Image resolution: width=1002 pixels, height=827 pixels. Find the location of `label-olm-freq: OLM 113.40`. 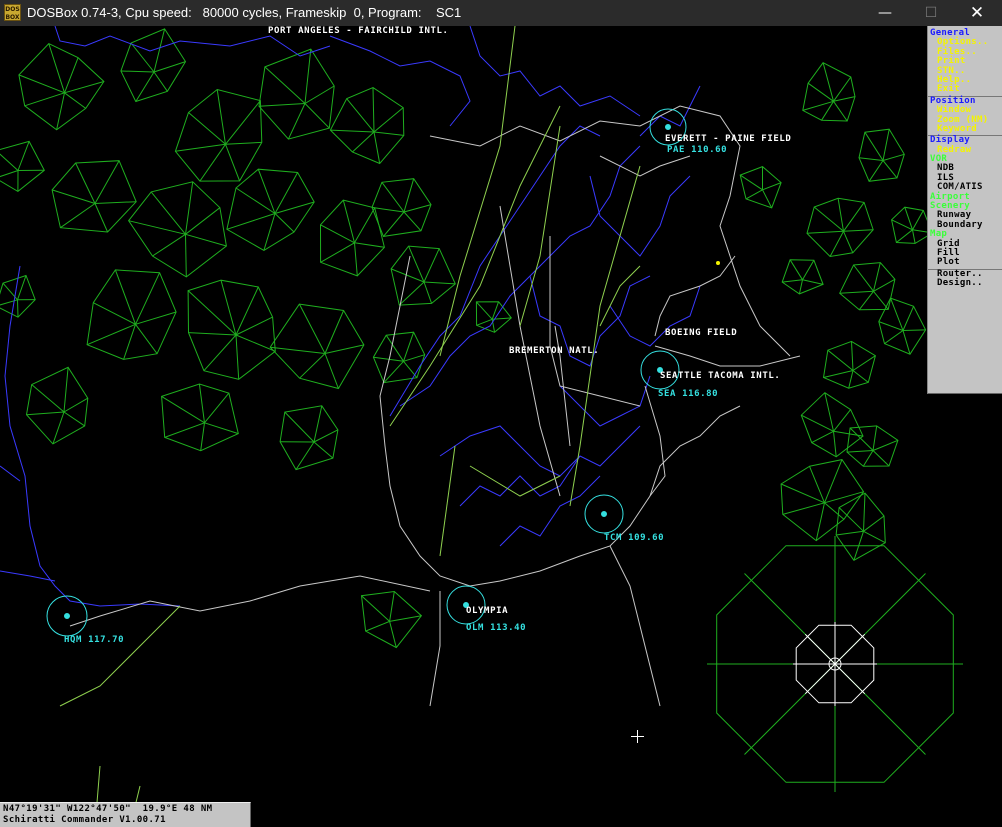

label-olm-freq: OLM 113.40 is located at coordinates (496, 628).